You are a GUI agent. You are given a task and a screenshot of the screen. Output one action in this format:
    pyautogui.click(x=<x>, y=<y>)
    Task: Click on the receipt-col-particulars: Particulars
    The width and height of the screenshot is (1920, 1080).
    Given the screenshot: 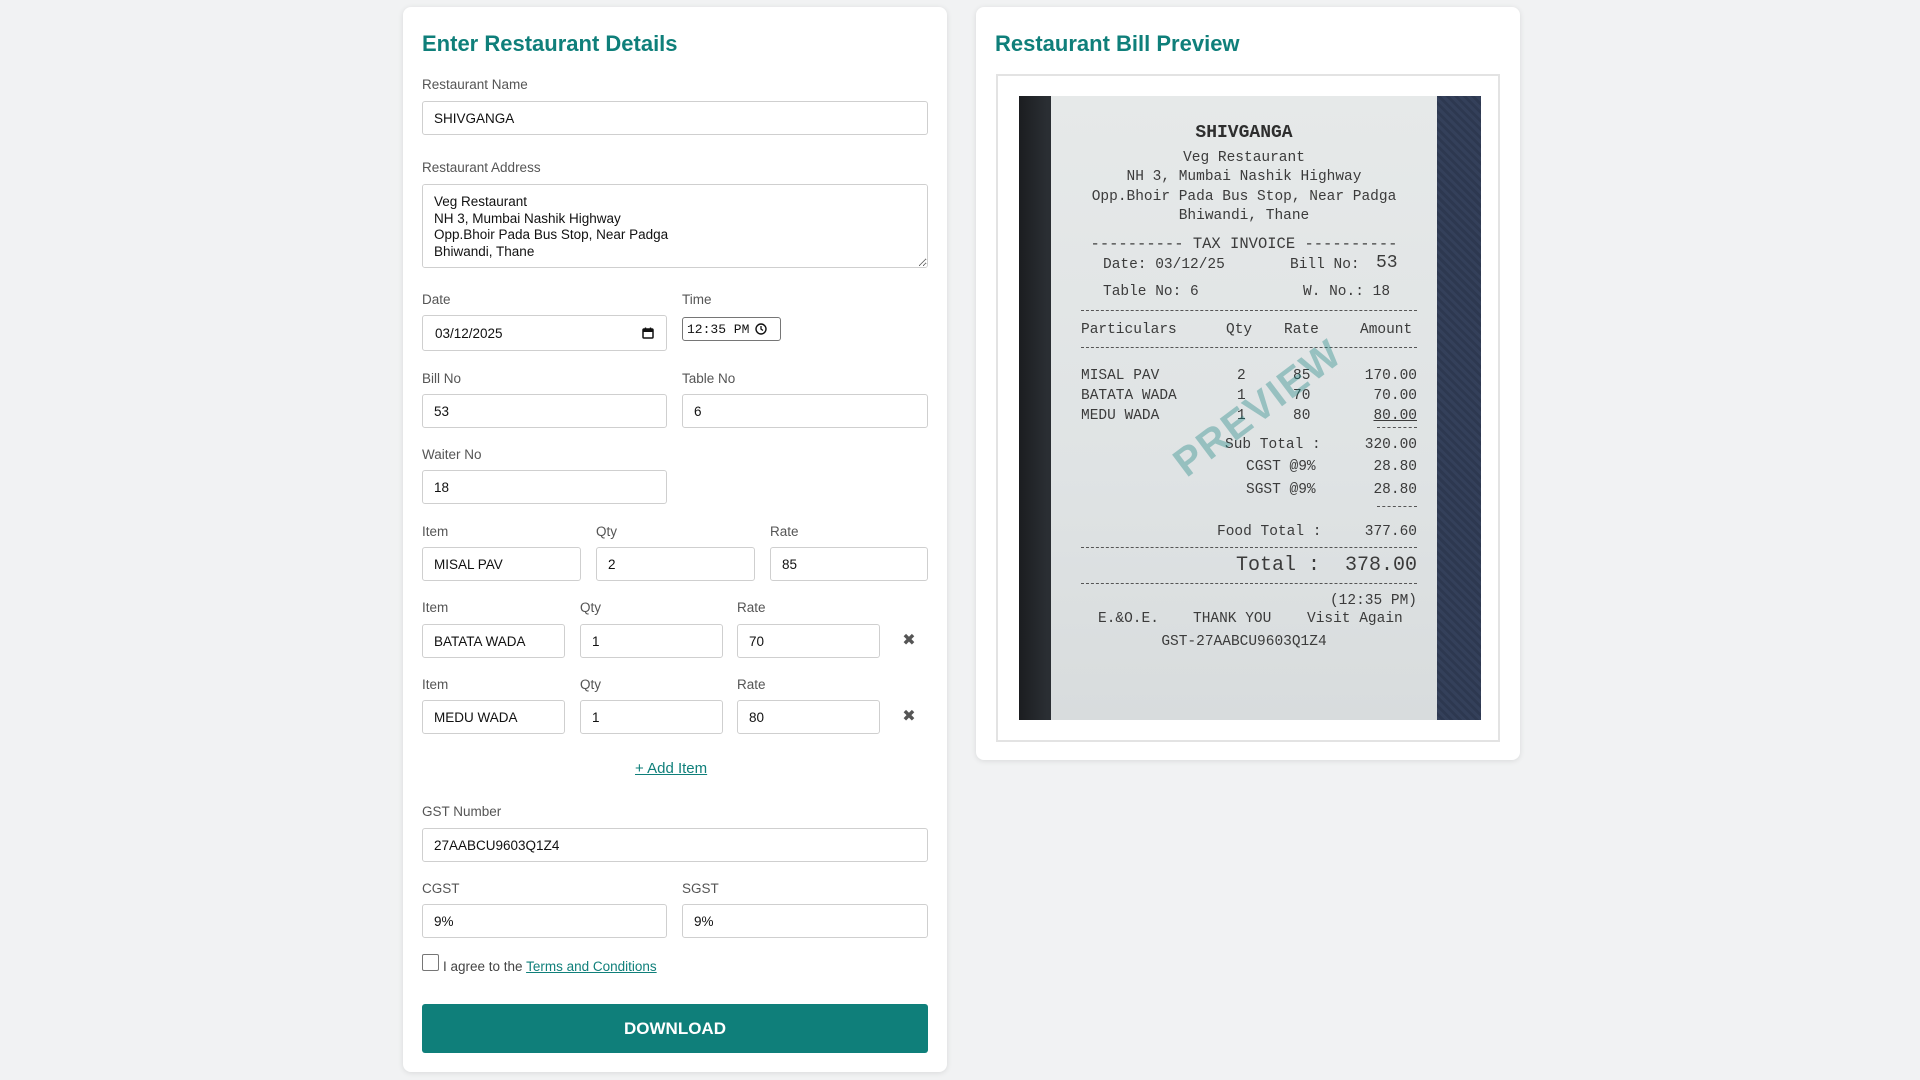 What is the action you would take?
    pyautogui.click(x=1129, y=330)
    